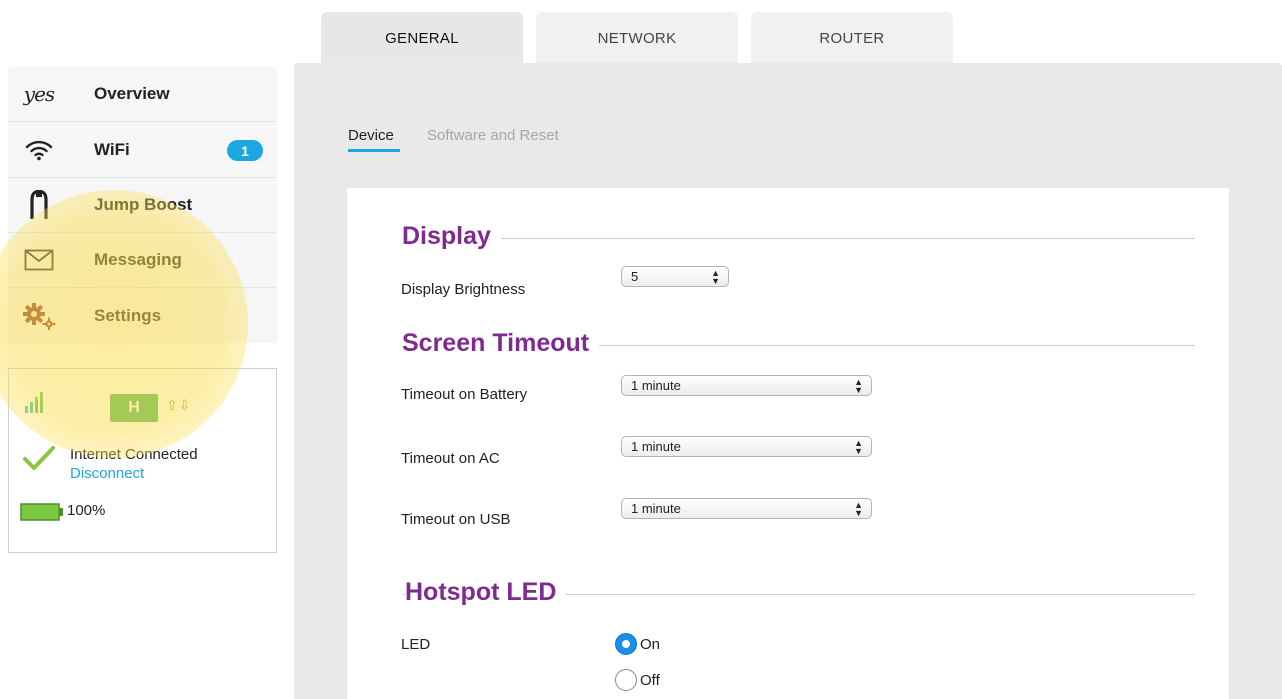 This screenshot has width=1282, height=699. Describe the element at coordinates (134, 408) in the screenshot. I see `network-type-badge: H` at that location.